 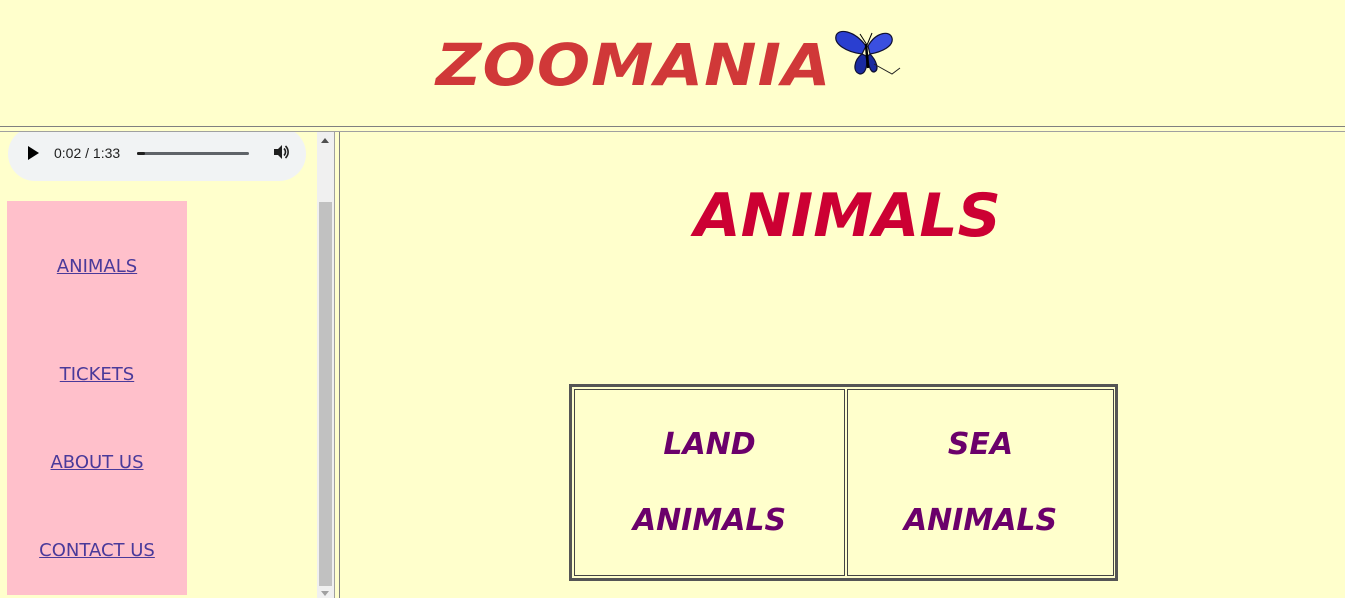 What do you see at coordinates (141, 153) in the screenshot?
I see `audio-progress-fill` at bounding box center [141, 153].